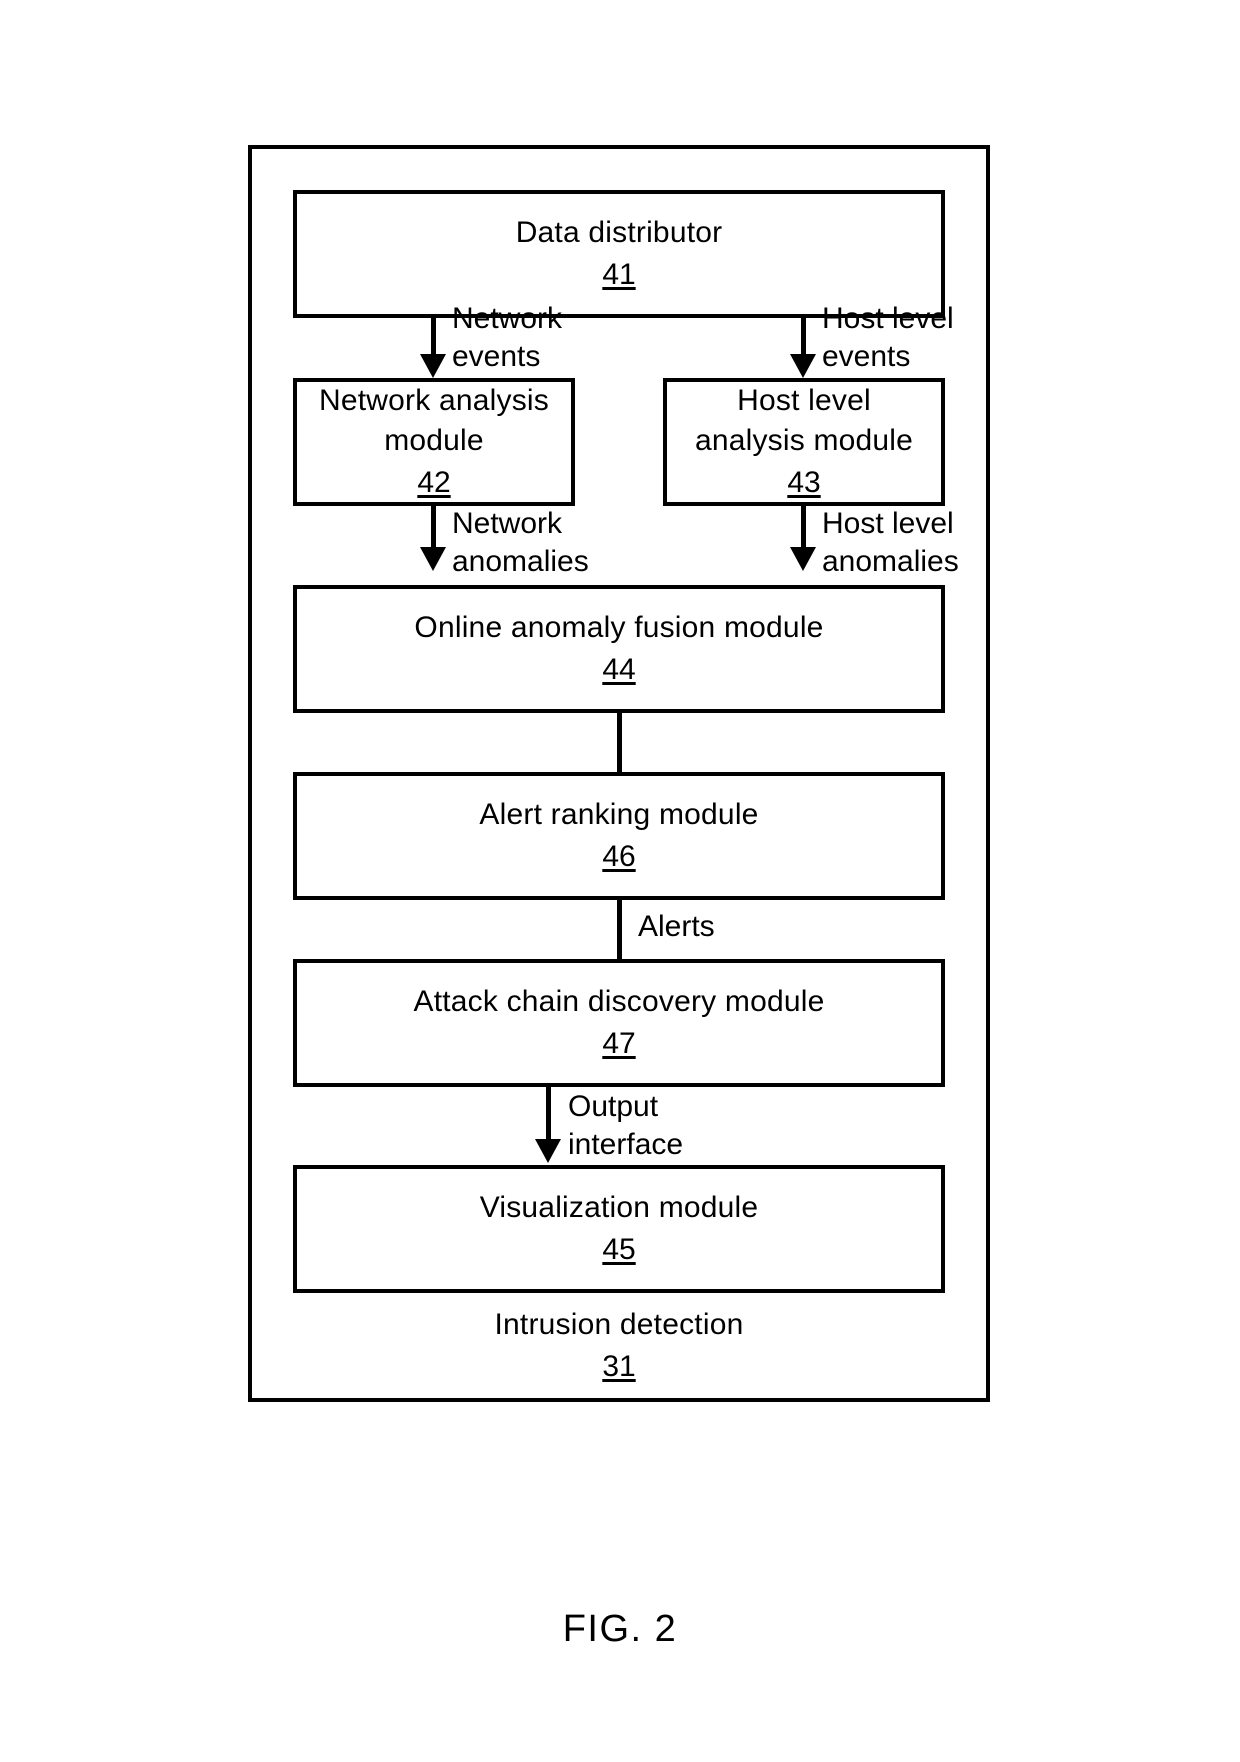 This screenshot has width=1240, height=1762. Describe the element at coordinates (619, 1207) in the screenshot. I see `block-title: Visualization module` at that location.